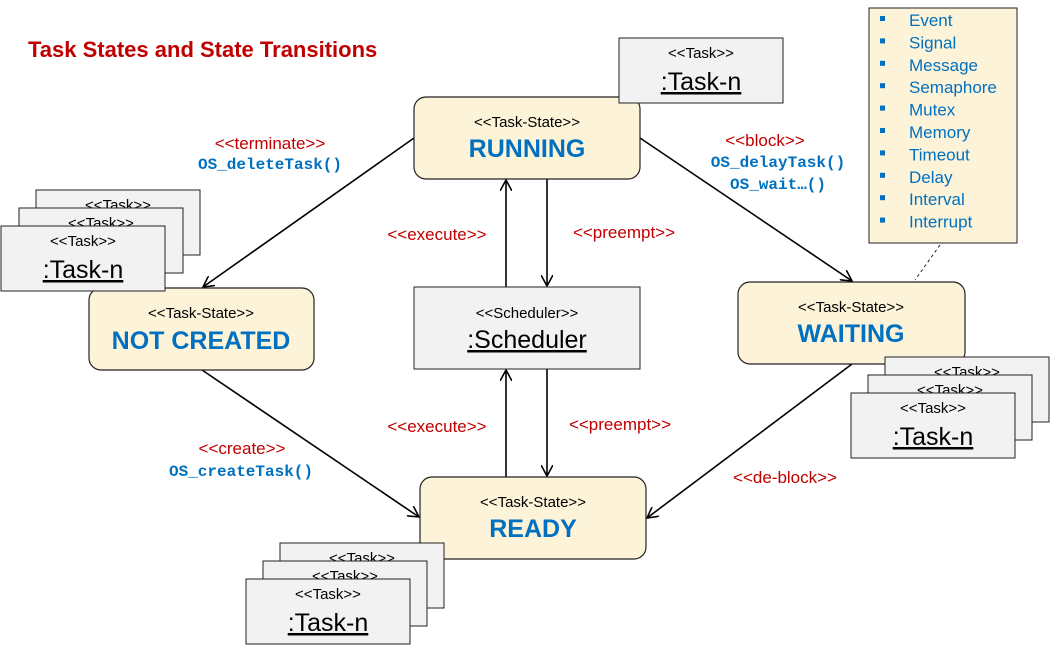 The height and width of the screenshot is (648, 1051). What do you see at coordinates (533, 529) in the screenshot?
I see `state-name: READY` at bounding box center [533, 529].